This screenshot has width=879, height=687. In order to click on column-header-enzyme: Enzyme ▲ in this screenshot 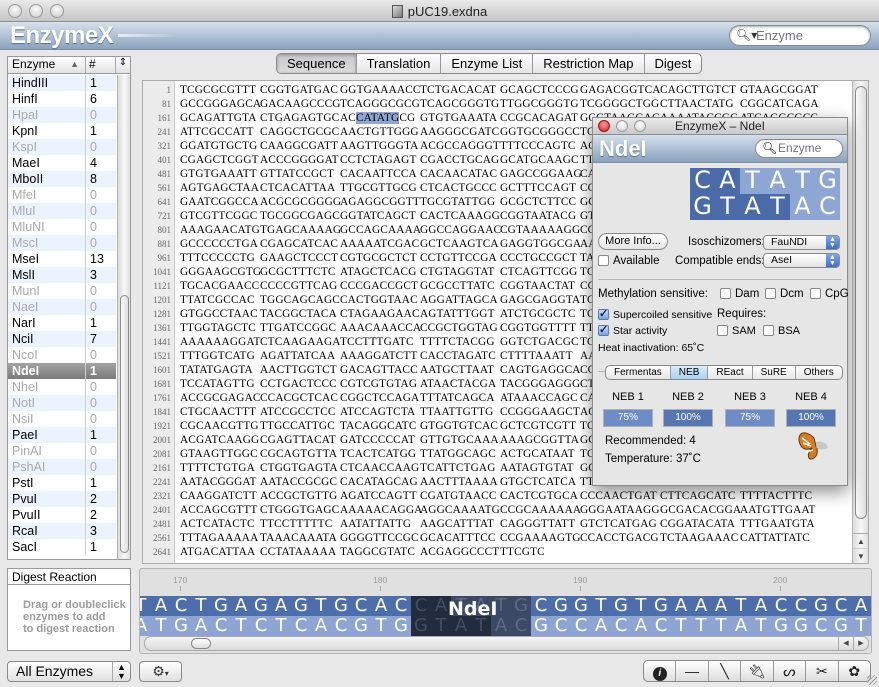, I will do `click(47, 65)`.